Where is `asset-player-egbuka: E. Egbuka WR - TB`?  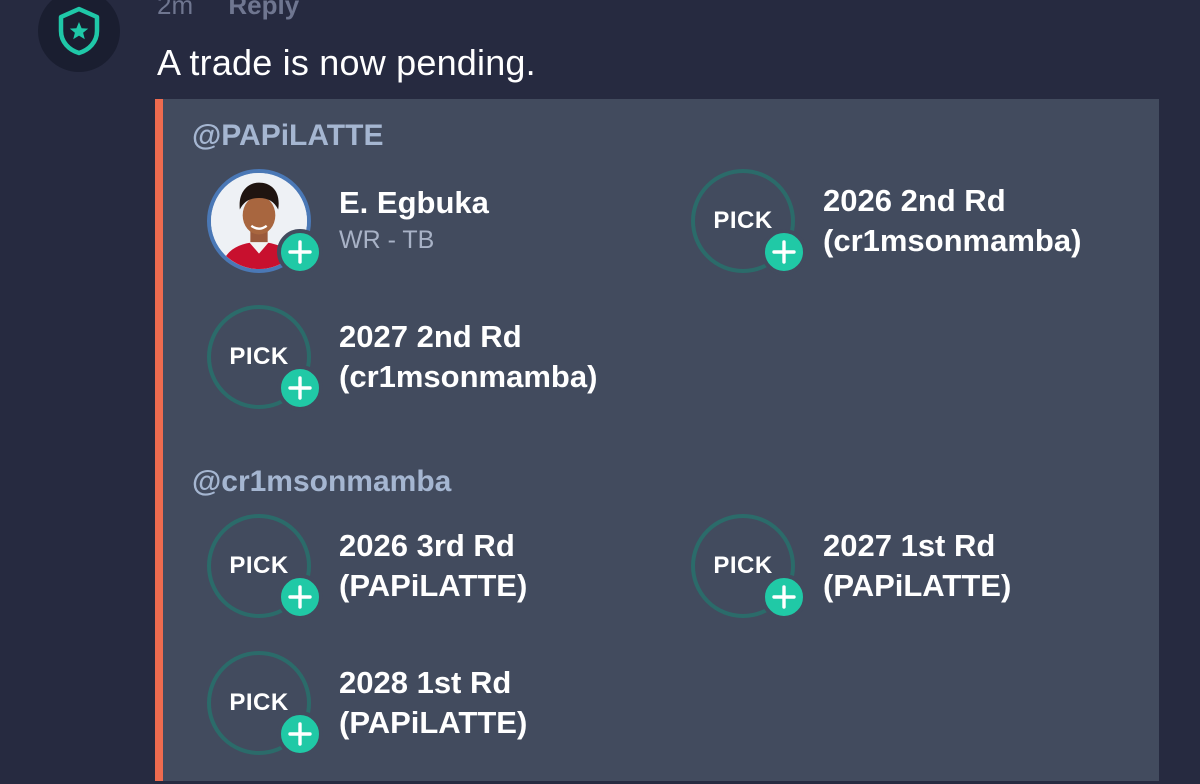 asset-player-egbuka: E. Egbuka WR - TB is located at coordinates (348, 222).